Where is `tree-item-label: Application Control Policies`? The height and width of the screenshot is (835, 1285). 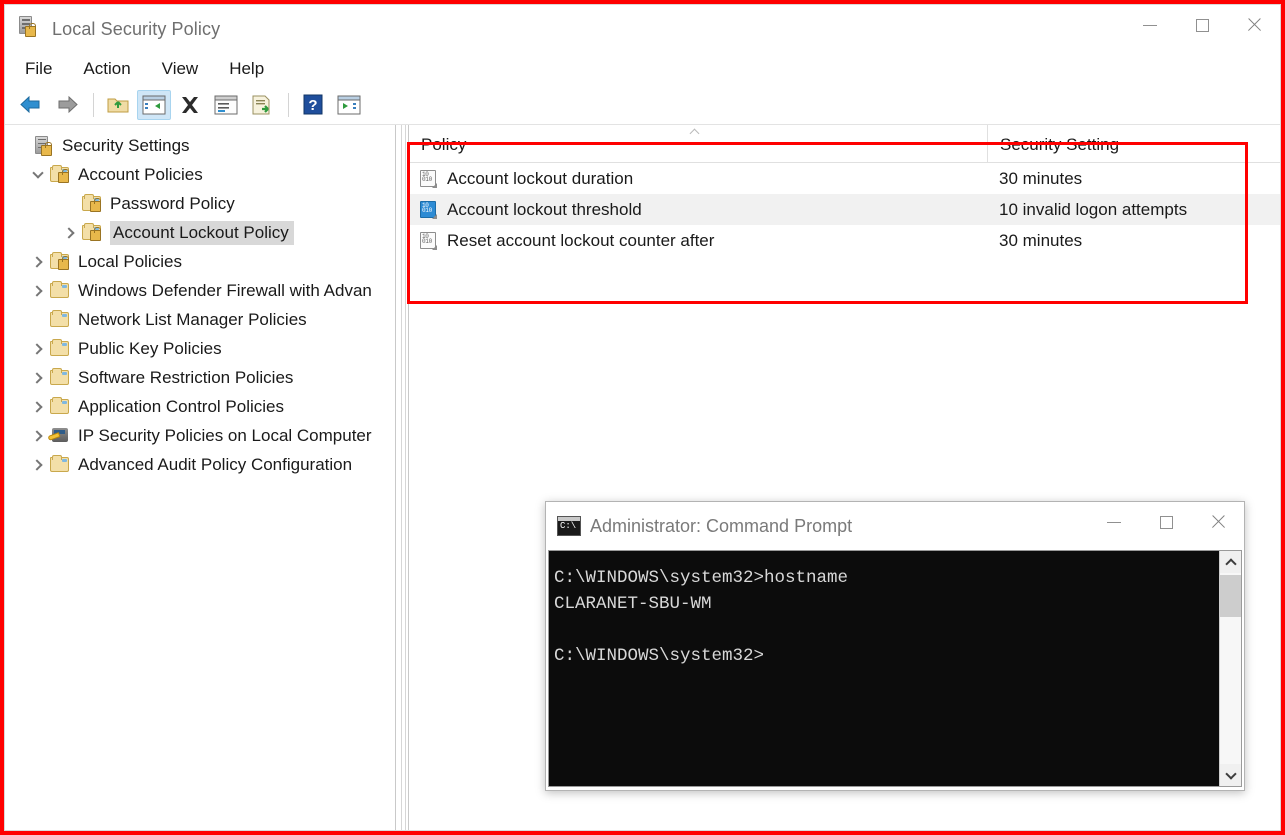 tree-item-label: Application Control Policies is located at coordinates (181, 406).